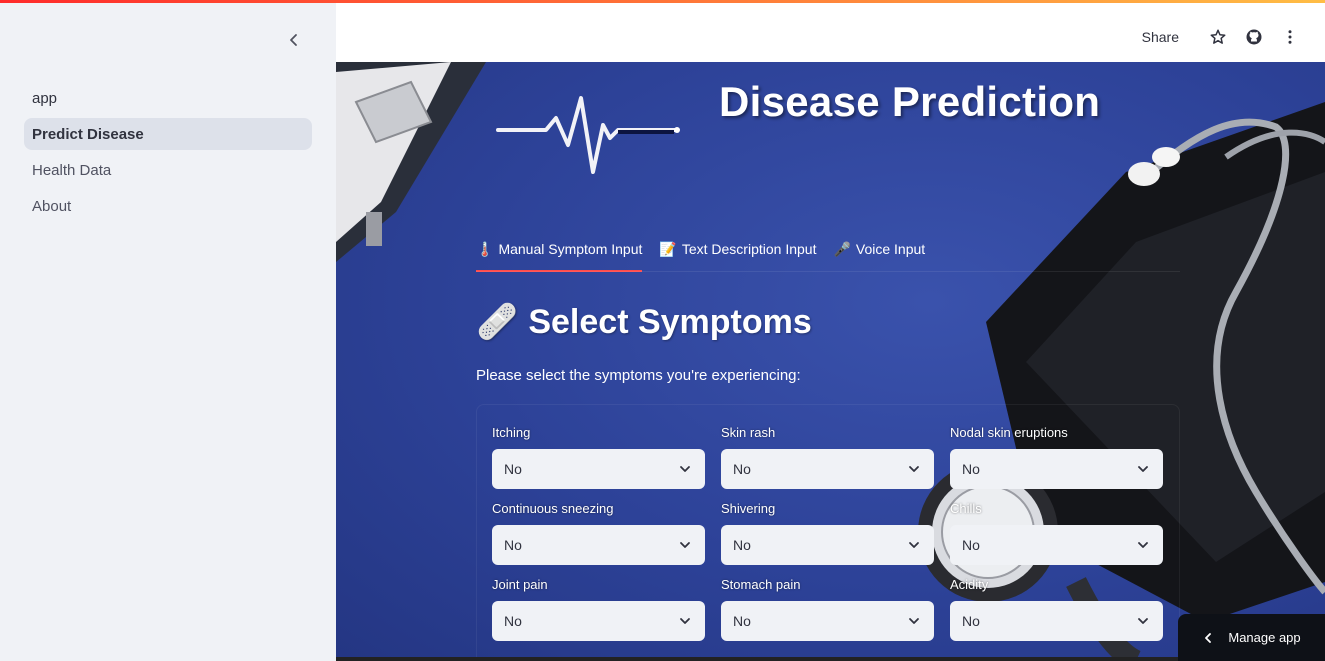 The image size is (1325, 661). What do you see at coordinates (168, 134) in the screenshot?
I see `sidebar-item-predict-disease: Predict Disease` at bounding box center [168, 134].